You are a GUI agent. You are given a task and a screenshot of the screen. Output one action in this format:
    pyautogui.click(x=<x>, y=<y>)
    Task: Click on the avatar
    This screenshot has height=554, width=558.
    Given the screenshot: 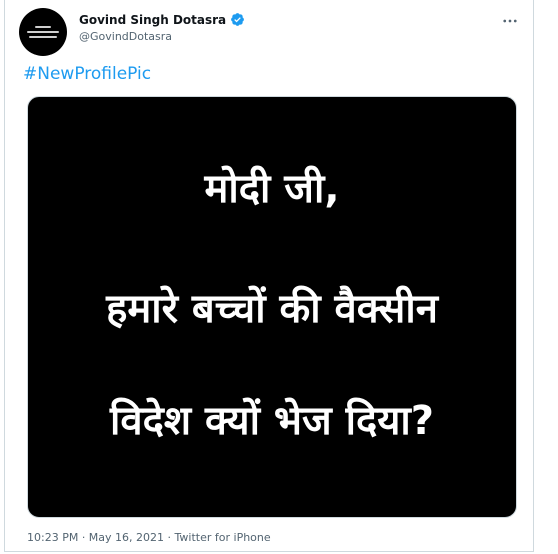 What is the action you would take?
    pyautogui.click(x=43, y=32)
    